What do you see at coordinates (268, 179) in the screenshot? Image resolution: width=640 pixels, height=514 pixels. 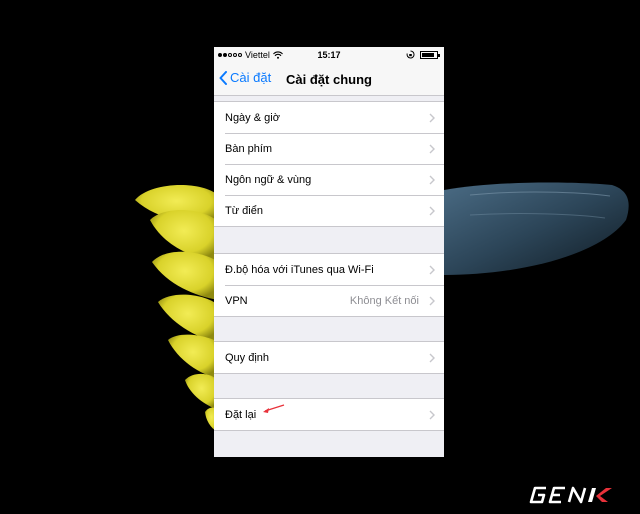 I see `row-label: Ngôn ngữ & vùng` at bounding box center [268, 179].